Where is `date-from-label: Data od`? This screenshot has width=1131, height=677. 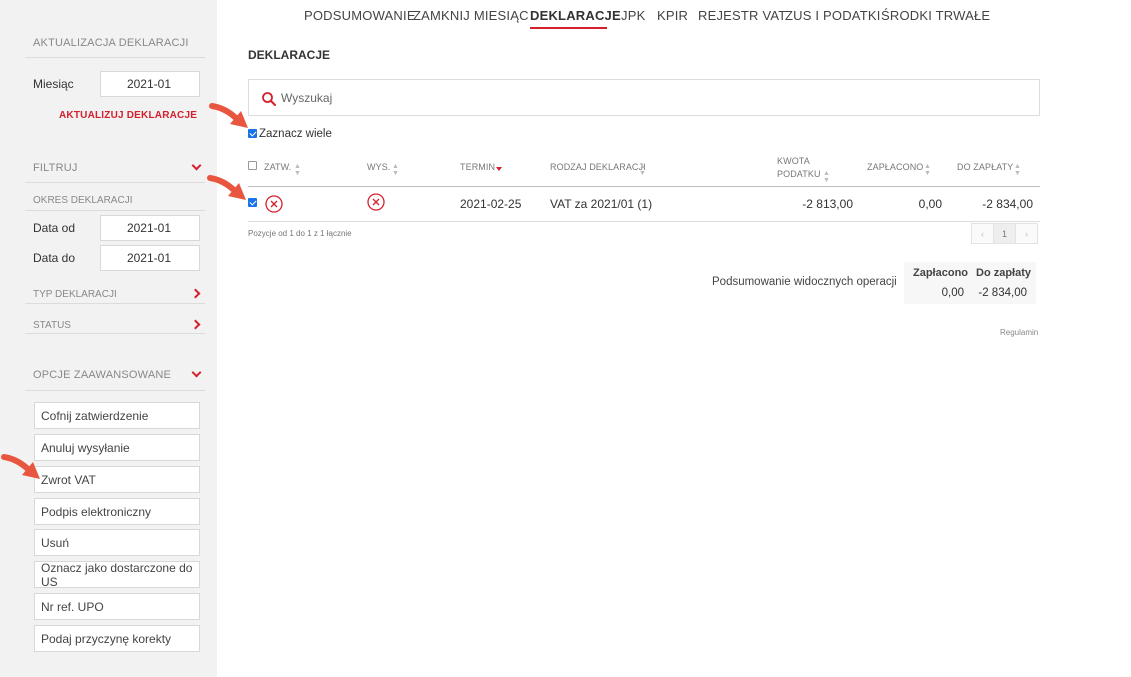 date-from-label: Data od is located at coordinates (54, 228).